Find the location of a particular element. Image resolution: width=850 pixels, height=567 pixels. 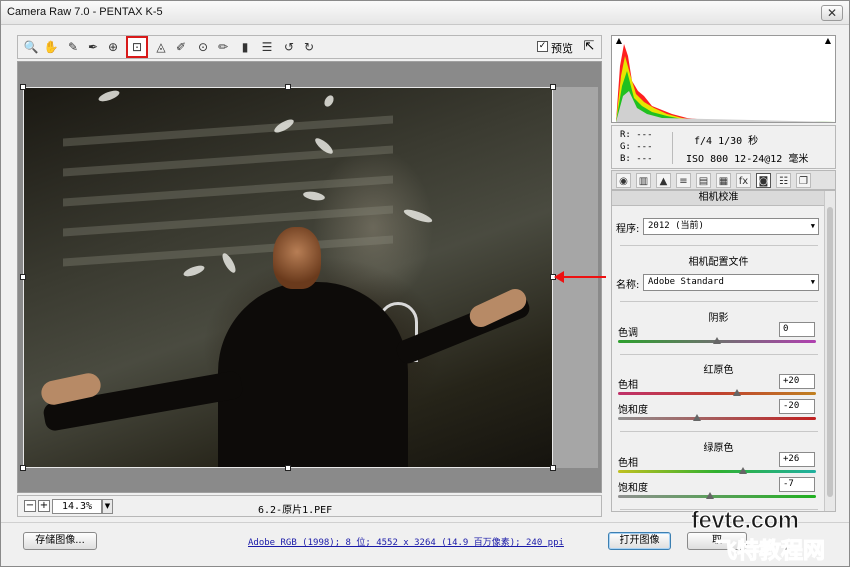

shadow-tint-thumb is located at coordinates (717, 340).